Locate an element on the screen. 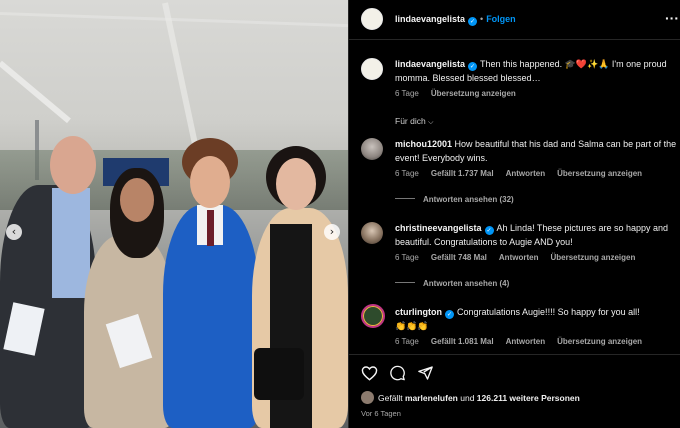  comment-username: christineevangelista is located at coordinates (438, 228).